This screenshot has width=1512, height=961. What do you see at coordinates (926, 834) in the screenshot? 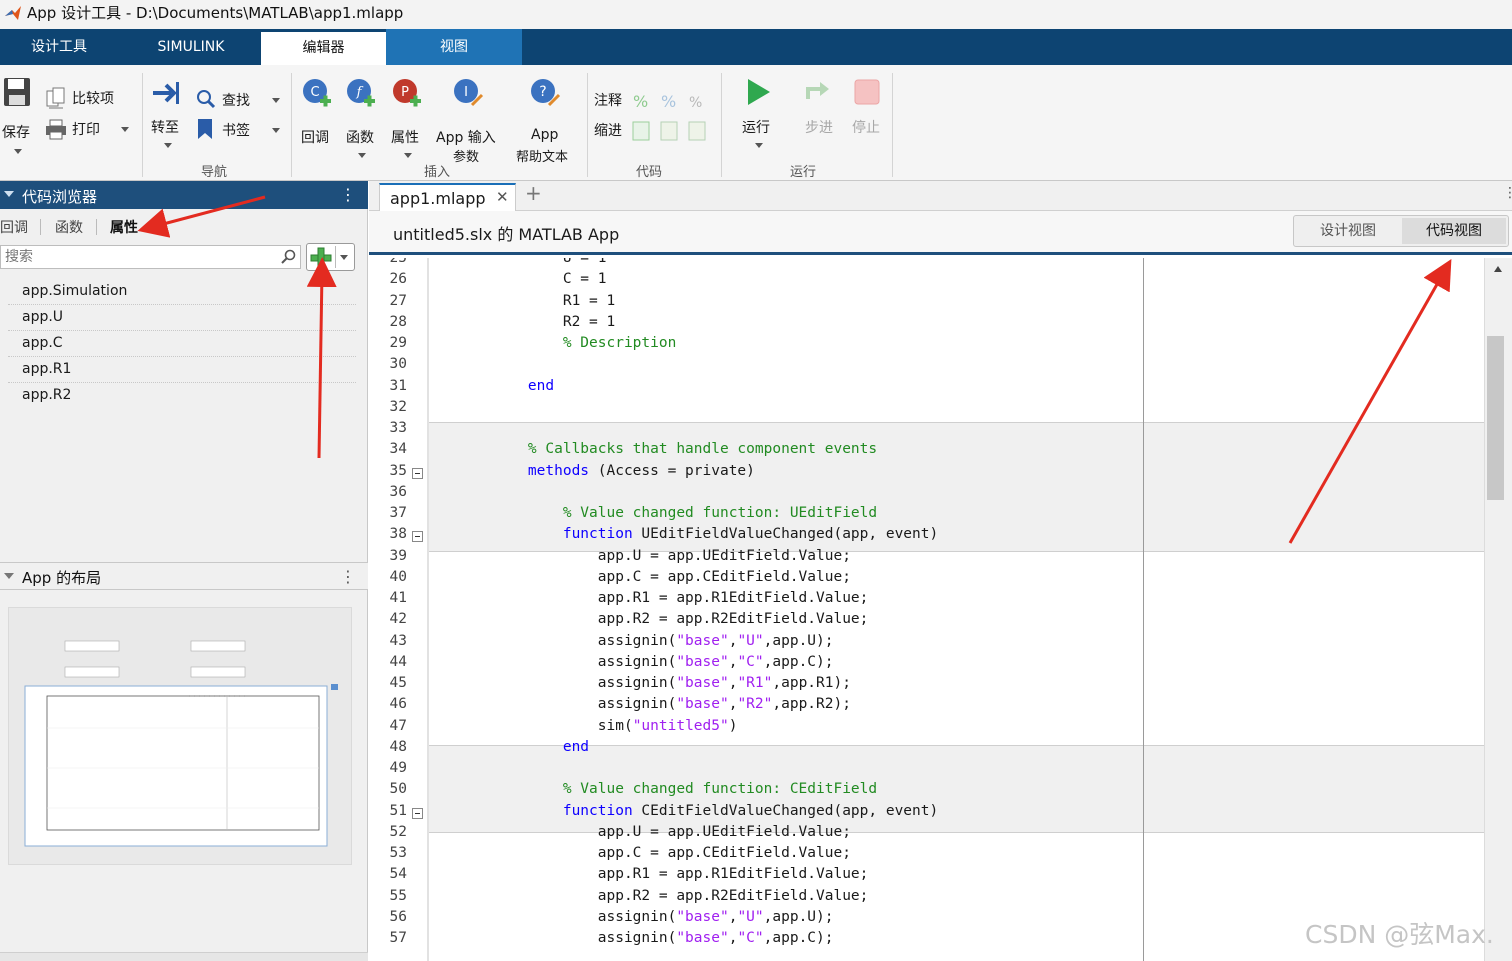
I see `code-line: 52 app.U = app.UEditField.Value;` at bounding box center [926, 834].